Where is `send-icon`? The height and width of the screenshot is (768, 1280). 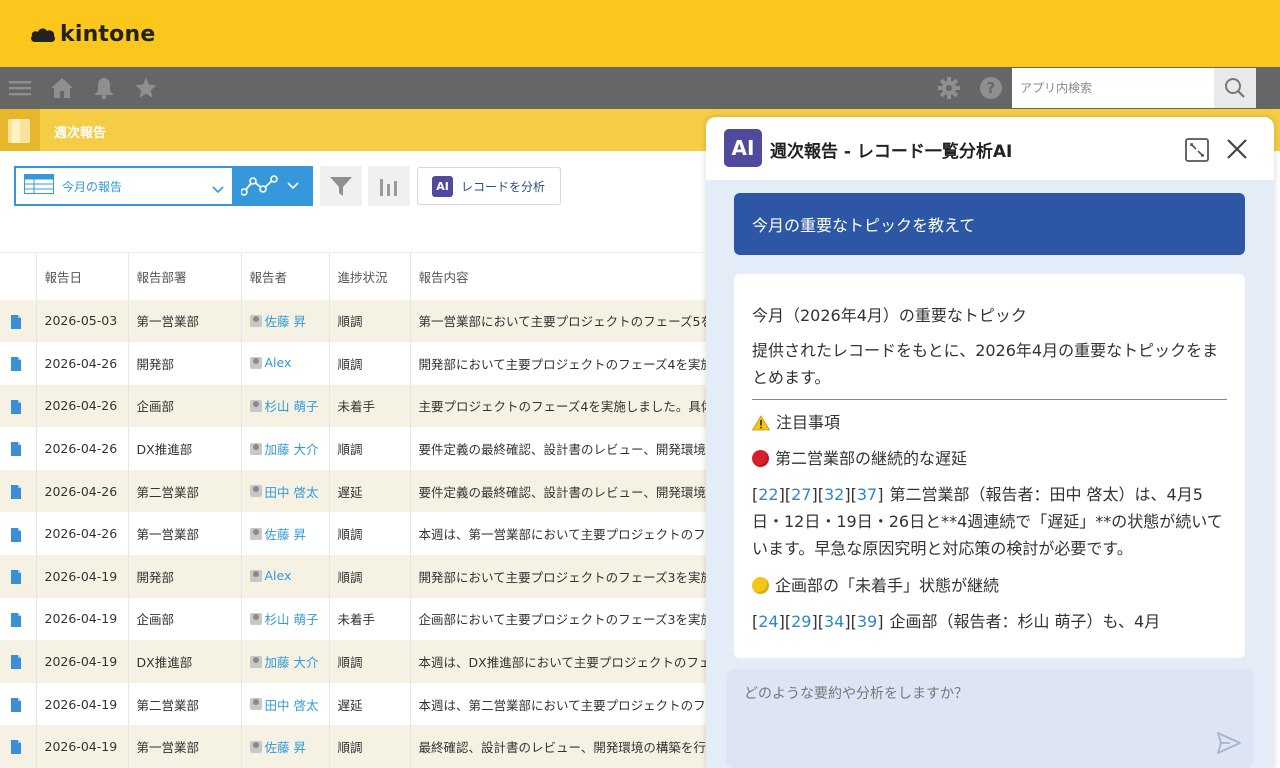 send-icon is located at coordinates (1229, 745).